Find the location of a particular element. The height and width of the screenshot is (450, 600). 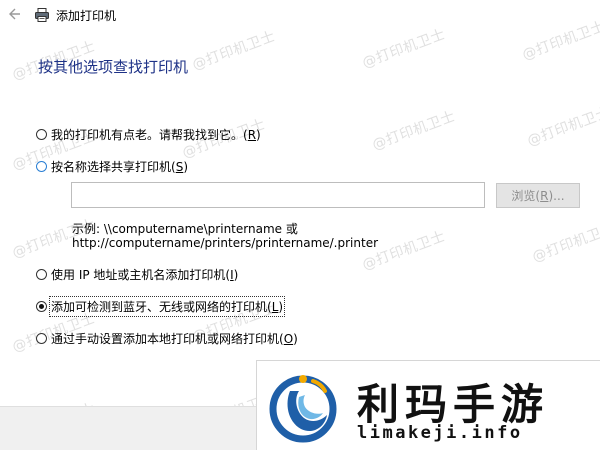

option-ip-address: 使用 IP 地址或主机名添加打印机(I) is located at coordinates (137, 274).